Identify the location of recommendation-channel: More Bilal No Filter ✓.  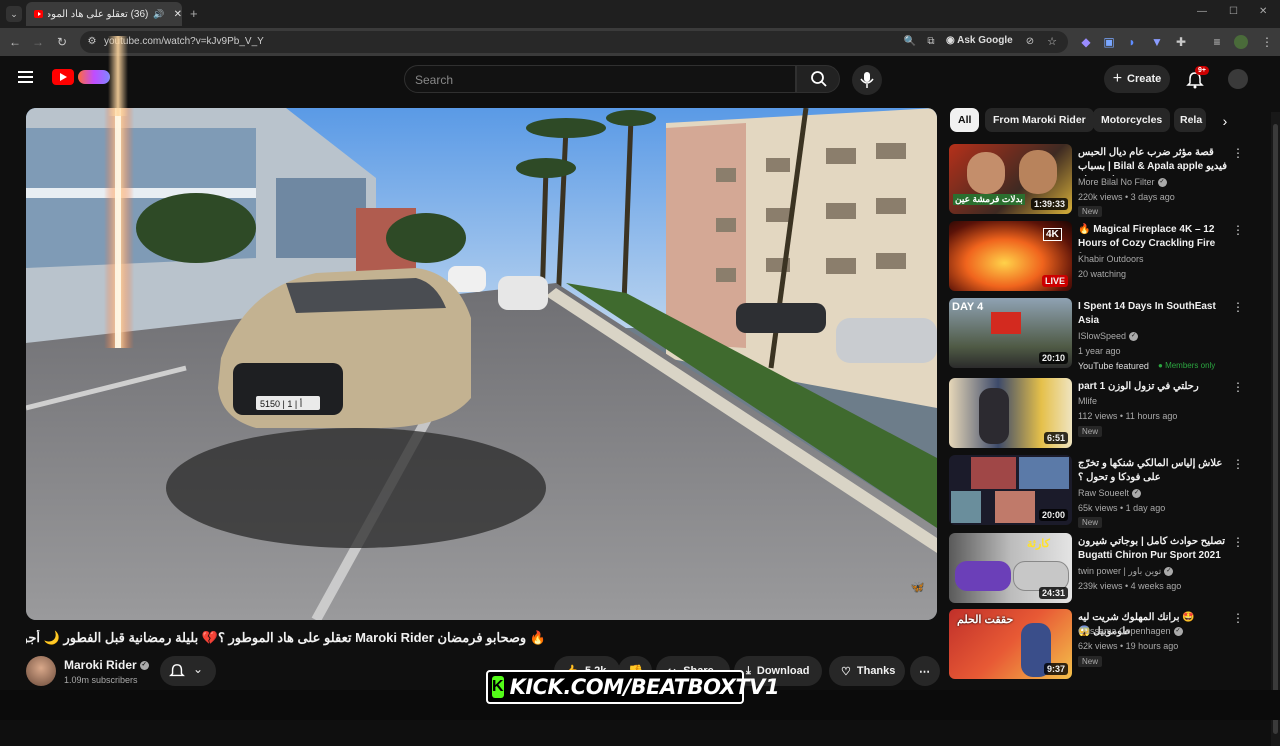
(1122, 182).